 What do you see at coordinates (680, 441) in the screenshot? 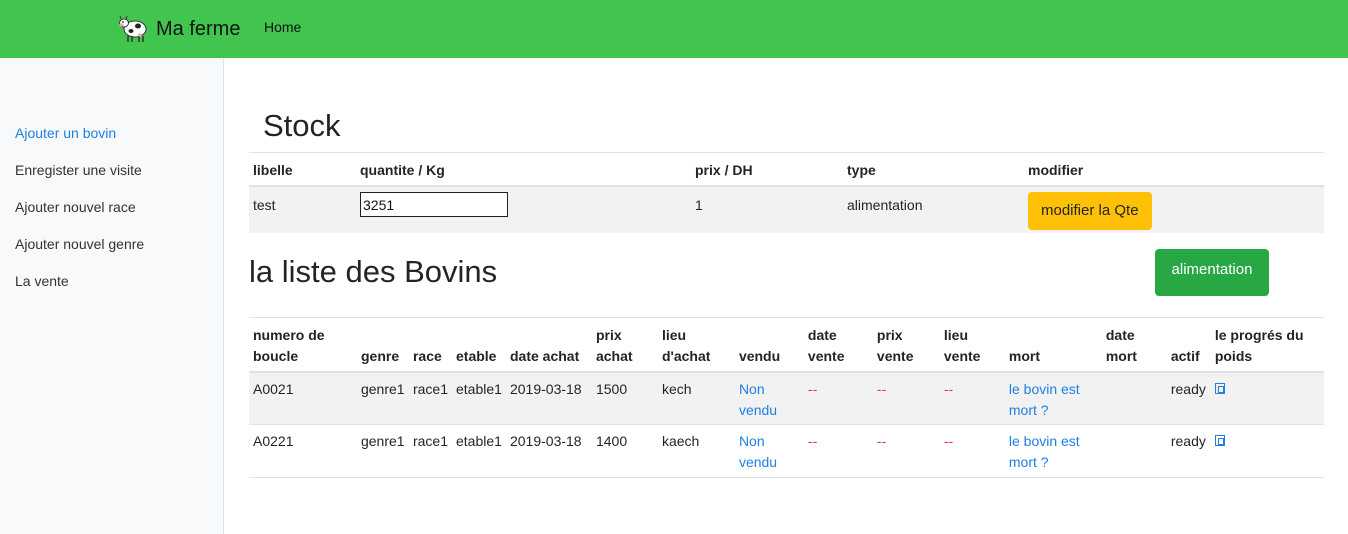
I see `cell-lieu-achat: kaech` at bounding box center [680, 441].